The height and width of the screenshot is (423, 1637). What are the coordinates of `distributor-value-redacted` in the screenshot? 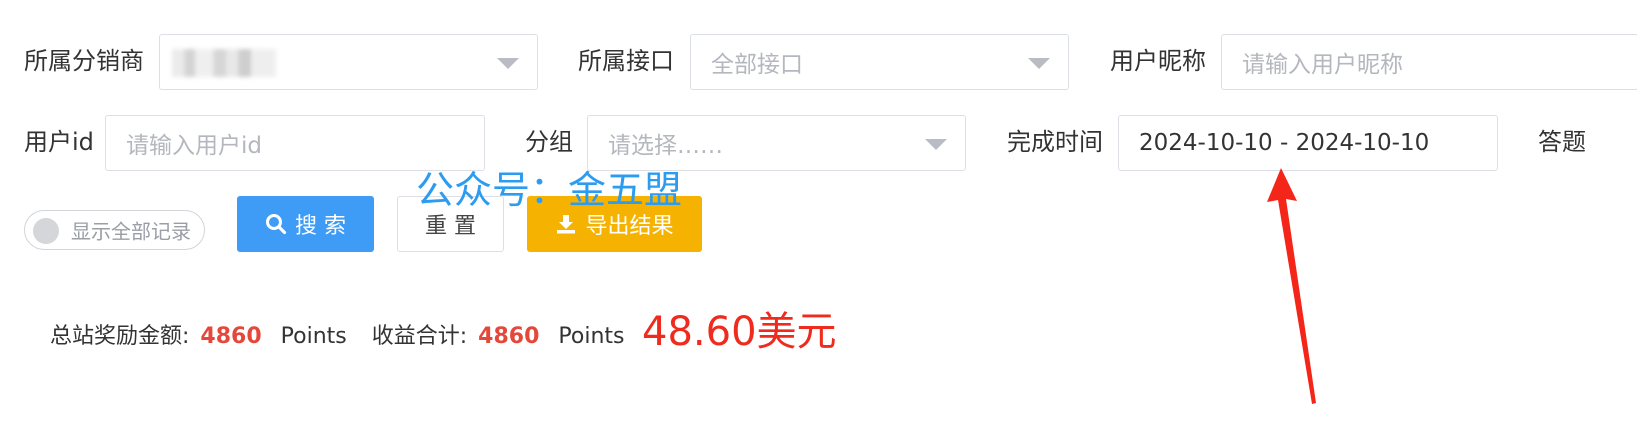 It's located at (224, 63).